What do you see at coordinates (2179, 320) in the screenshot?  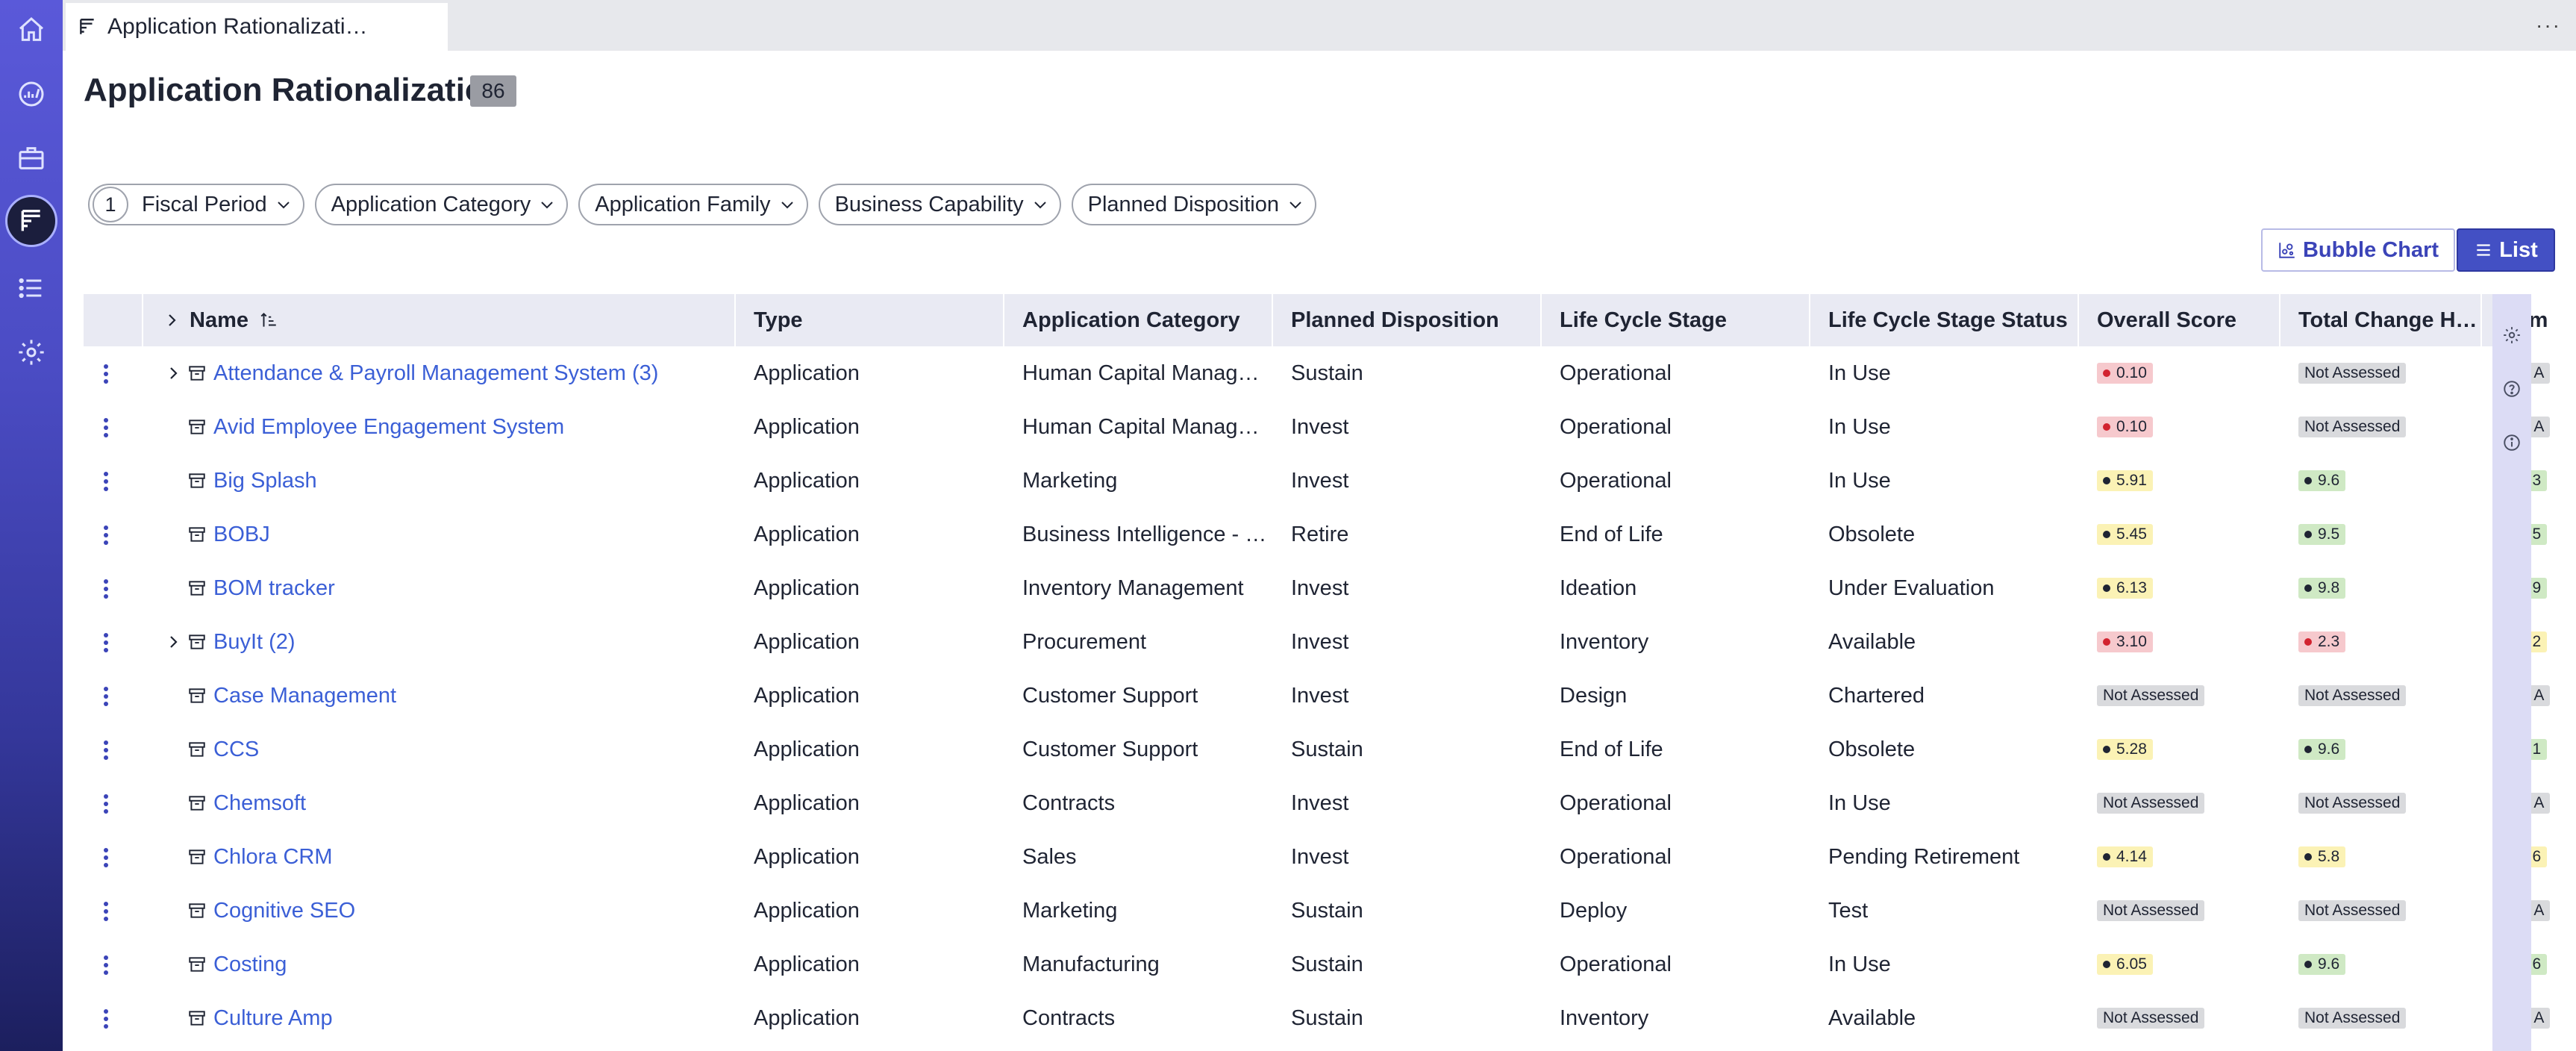 I see `column-header-overall-score: Overall Score` at bounding box center [2179, 320].